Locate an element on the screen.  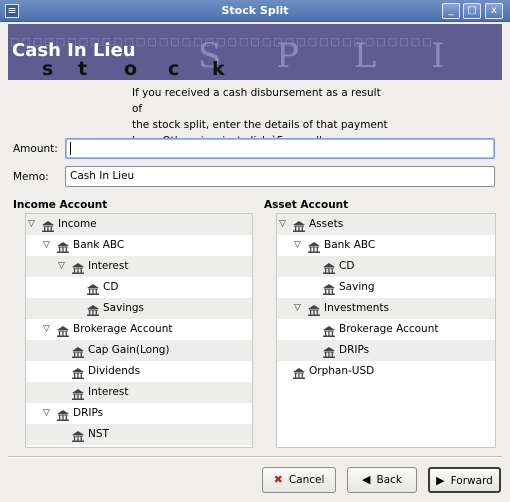
memo-label: Memo: is located at coordinates (31, 177).